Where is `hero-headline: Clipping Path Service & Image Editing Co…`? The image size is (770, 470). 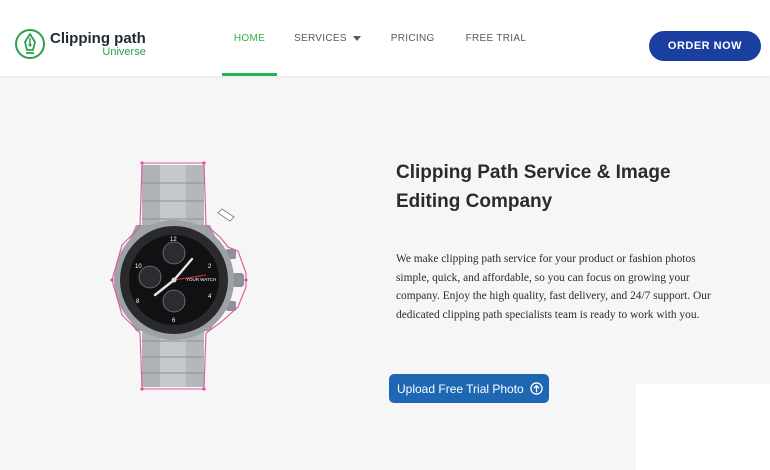
hero-headline: Clipping Path Service & Image Editing Co… is located at coordinates (561, 187).